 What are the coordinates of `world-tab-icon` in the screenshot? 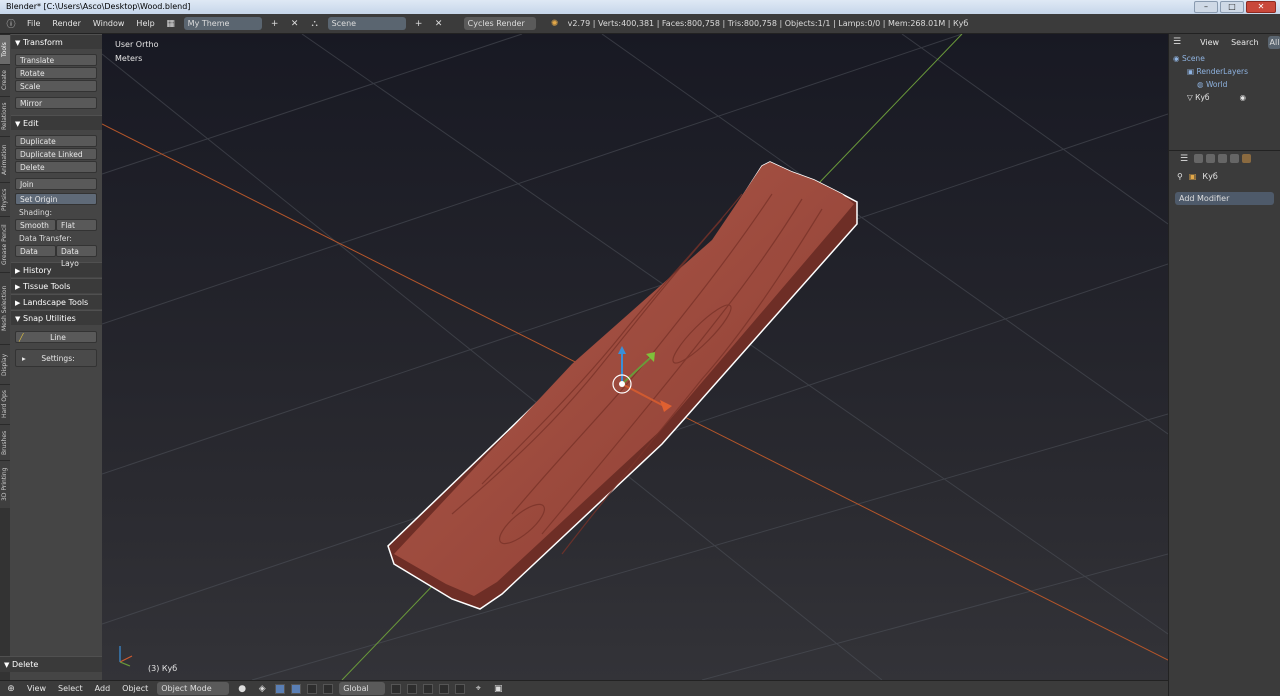 It's located at (1222, 158).